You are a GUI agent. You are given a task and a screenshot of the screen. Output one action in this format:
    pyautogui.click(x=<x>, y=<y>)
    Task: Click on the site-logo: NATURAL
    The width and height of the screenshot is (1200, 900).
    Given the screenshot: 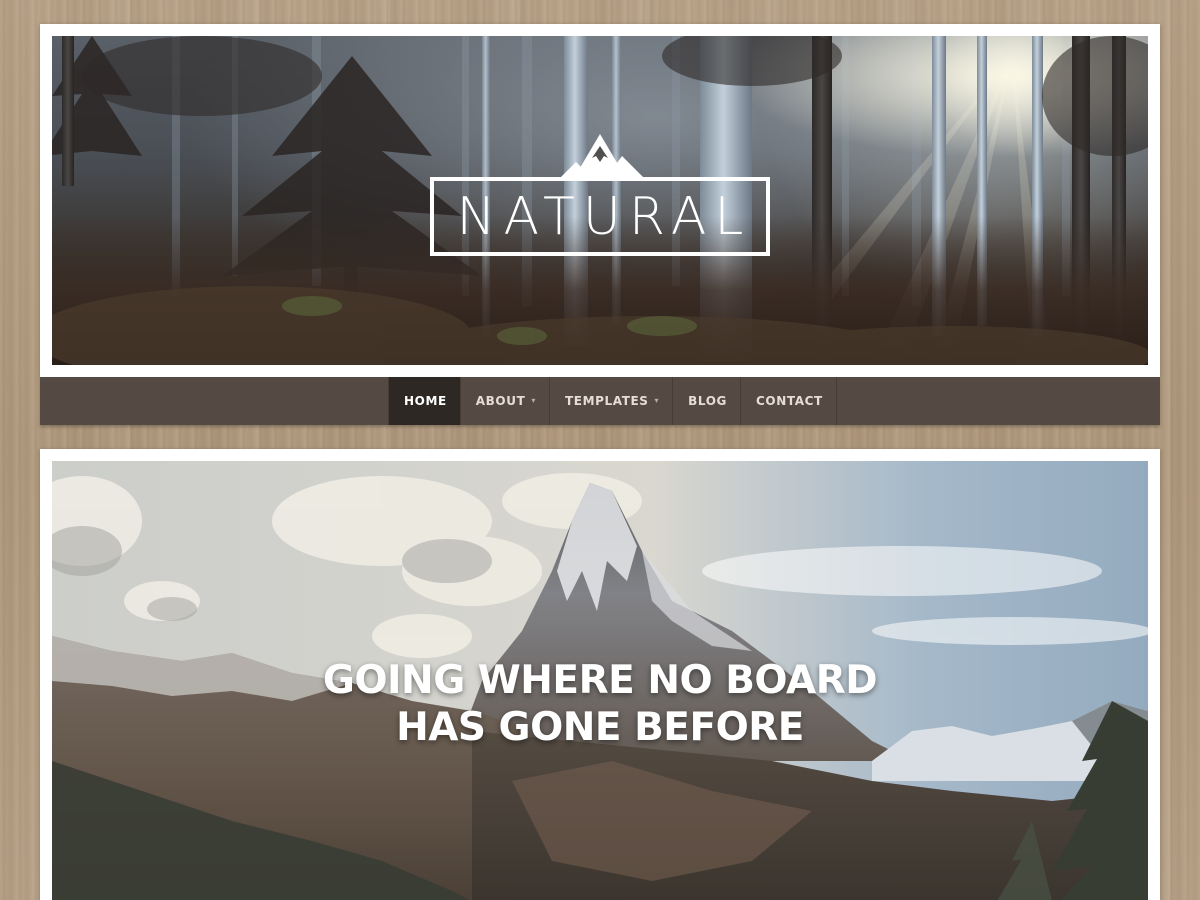 What is the action you would take?
    pyautogui.click(x=600, y=194)
    